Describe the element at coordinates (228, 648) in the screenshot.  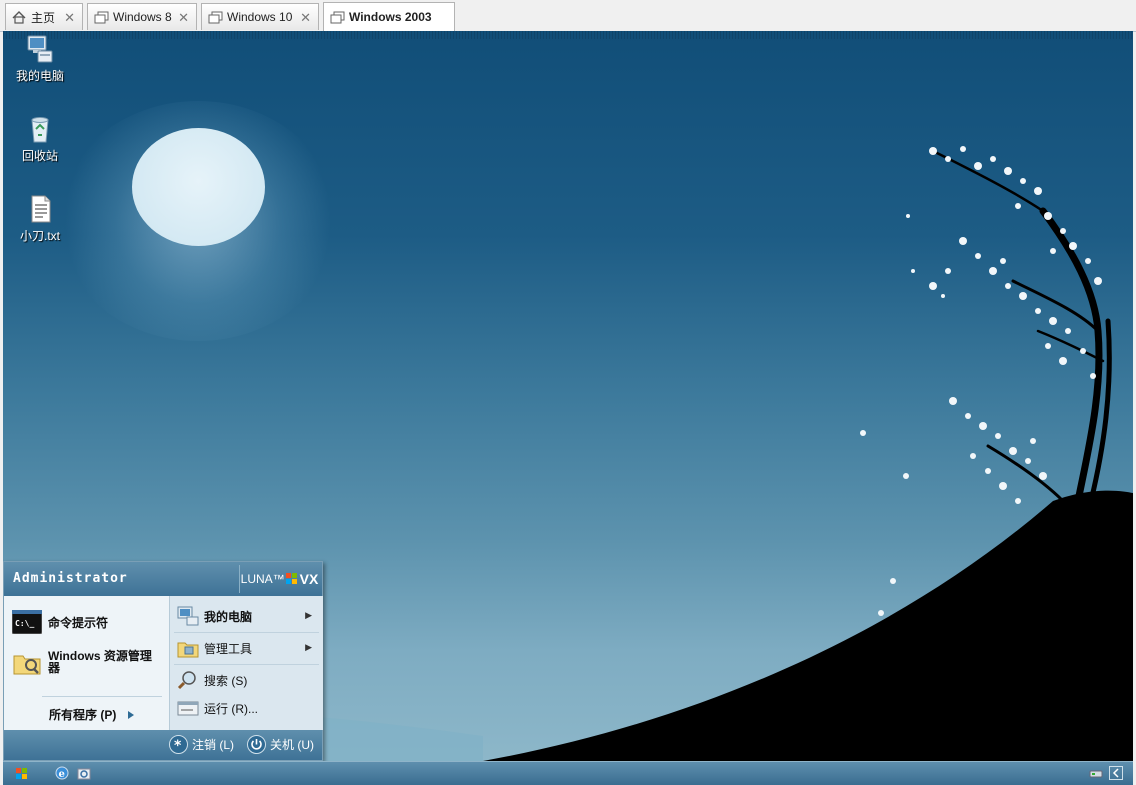
I see `start-item-label: 管理工具` at that location.